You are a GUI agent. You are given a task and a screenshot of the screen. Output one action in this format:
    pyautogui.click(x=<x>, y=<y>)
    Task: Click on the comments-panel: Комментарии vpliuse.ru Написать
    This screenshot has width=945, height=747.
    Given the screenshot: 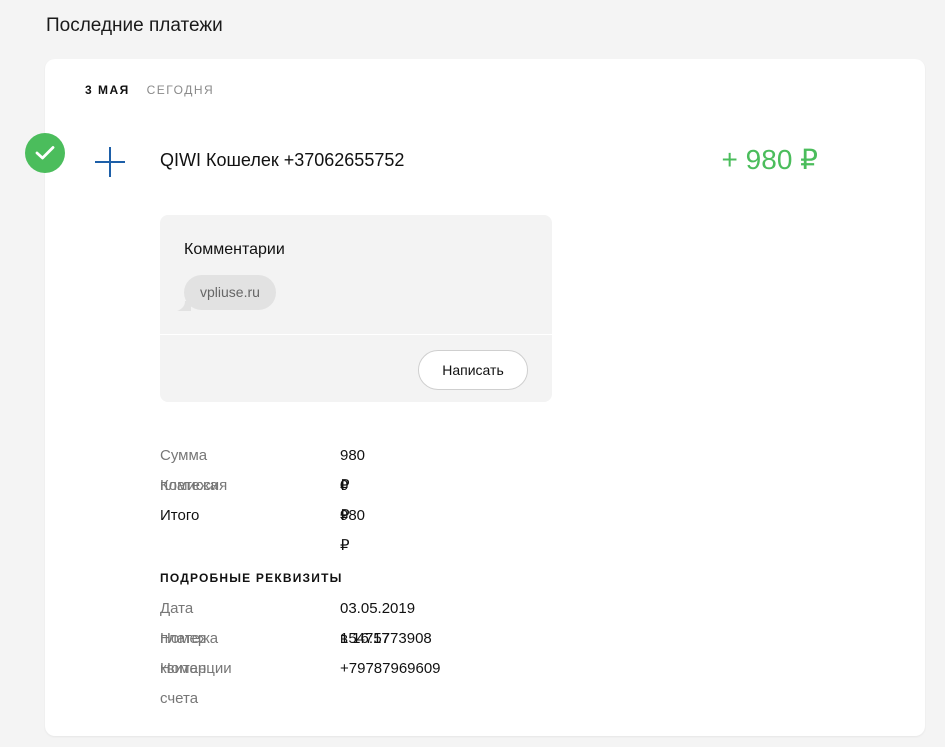 What is the action you would take?
    pyautogui.click(x=356, y=308)
    